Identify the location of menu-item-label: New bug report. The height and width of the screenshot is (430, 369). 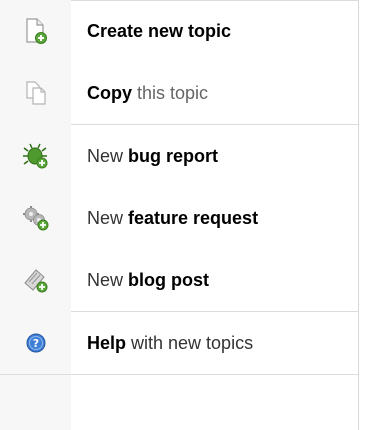
(144, 156).